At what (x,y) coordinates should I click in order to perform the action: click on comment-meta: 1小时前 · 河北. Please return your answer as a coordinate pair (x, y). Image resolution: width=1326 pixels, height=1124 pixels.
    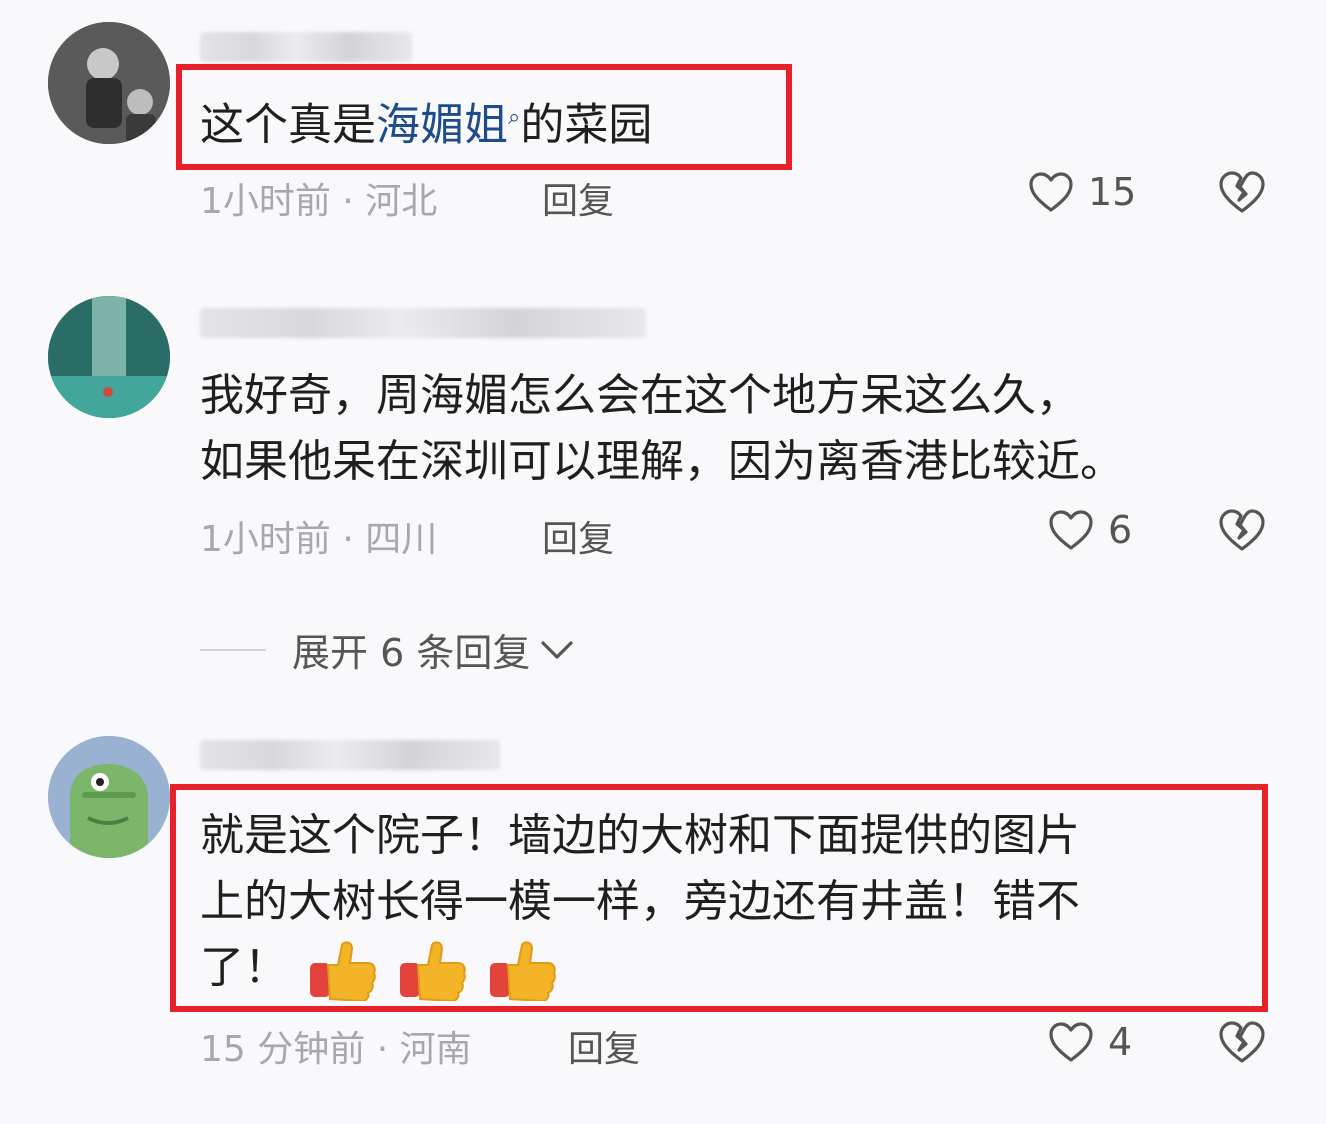
    Looking at the image, I should click on (319, 201).